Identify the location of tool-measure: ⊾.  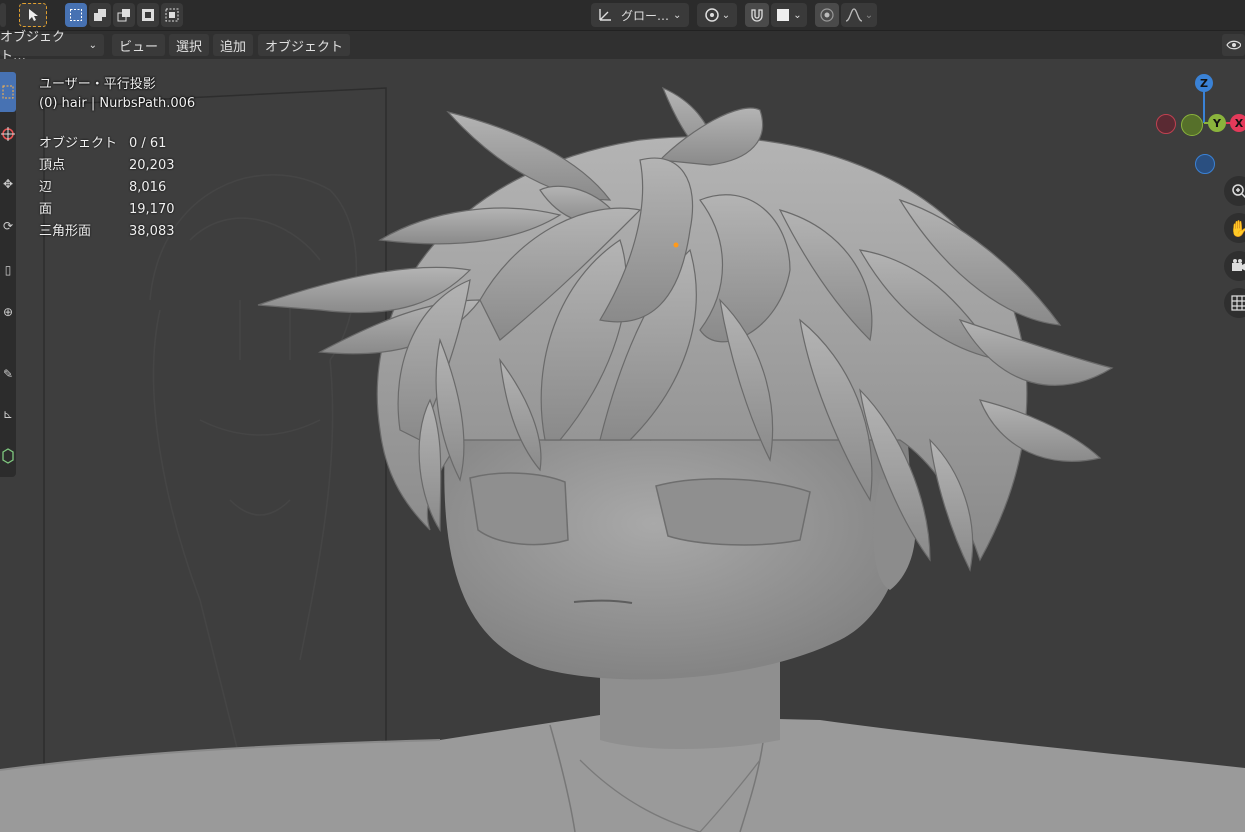
(8, 414).